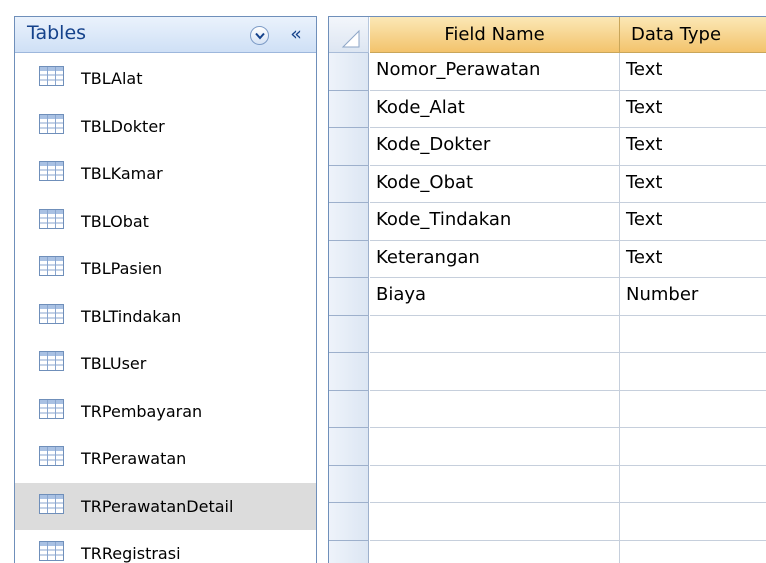 The height and width of the screenshot is (563, 766). I want to click on field-row: Kode_Alat Text, so click(547, 109).